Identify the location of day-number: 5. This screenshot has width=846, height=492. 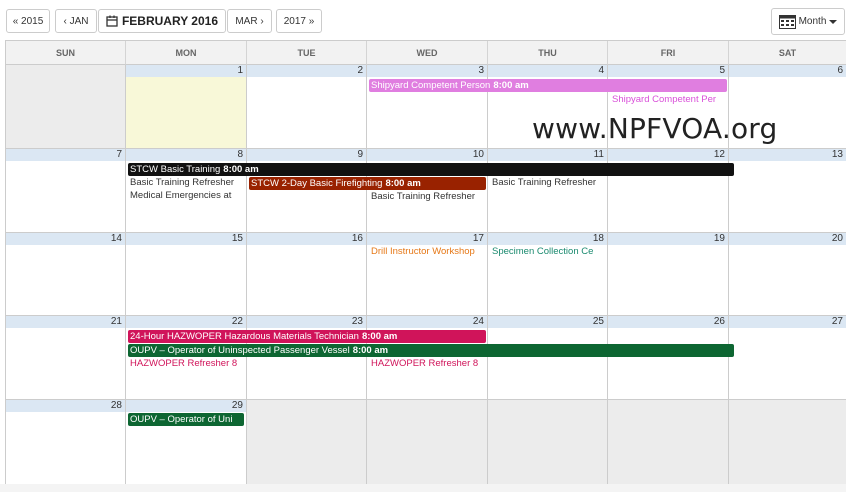
(722, 70).